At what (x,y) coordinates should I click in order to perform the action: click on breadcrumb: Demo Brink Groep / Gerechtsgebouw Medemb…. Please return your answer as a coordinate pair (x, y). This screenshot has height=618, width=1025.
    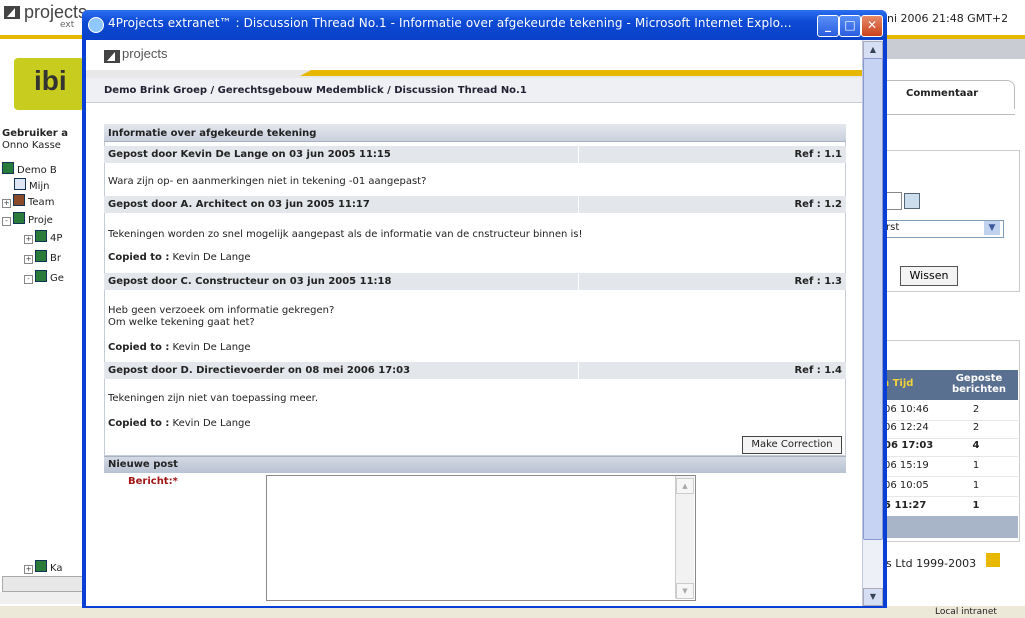
    Looking at the image, I should click on (315, 90).